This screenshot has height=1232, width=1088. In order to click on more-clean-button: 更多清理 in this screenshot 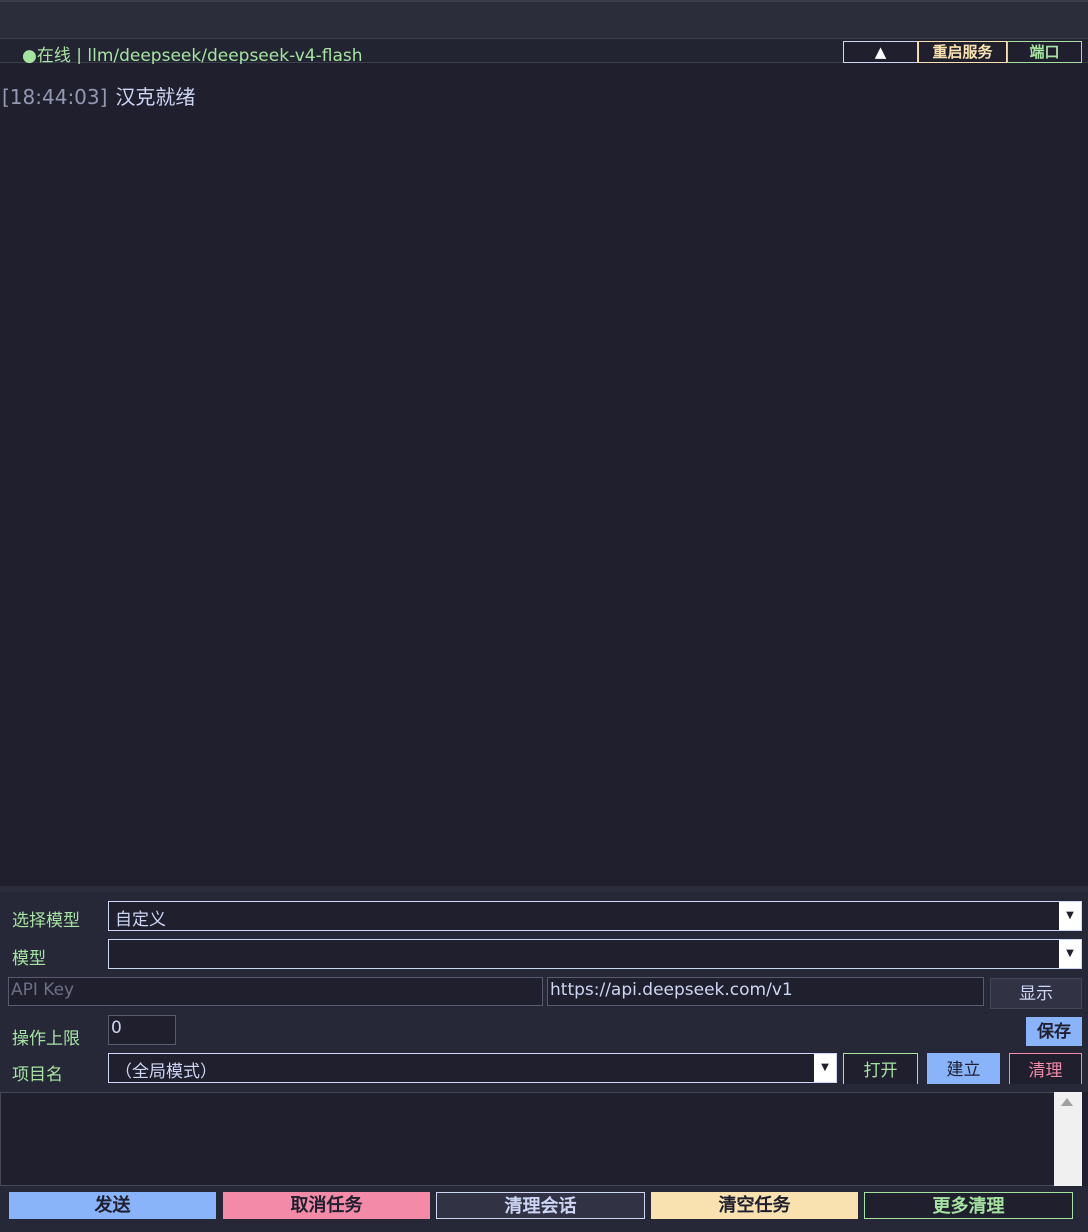, I will do `click(968, 1205)`.